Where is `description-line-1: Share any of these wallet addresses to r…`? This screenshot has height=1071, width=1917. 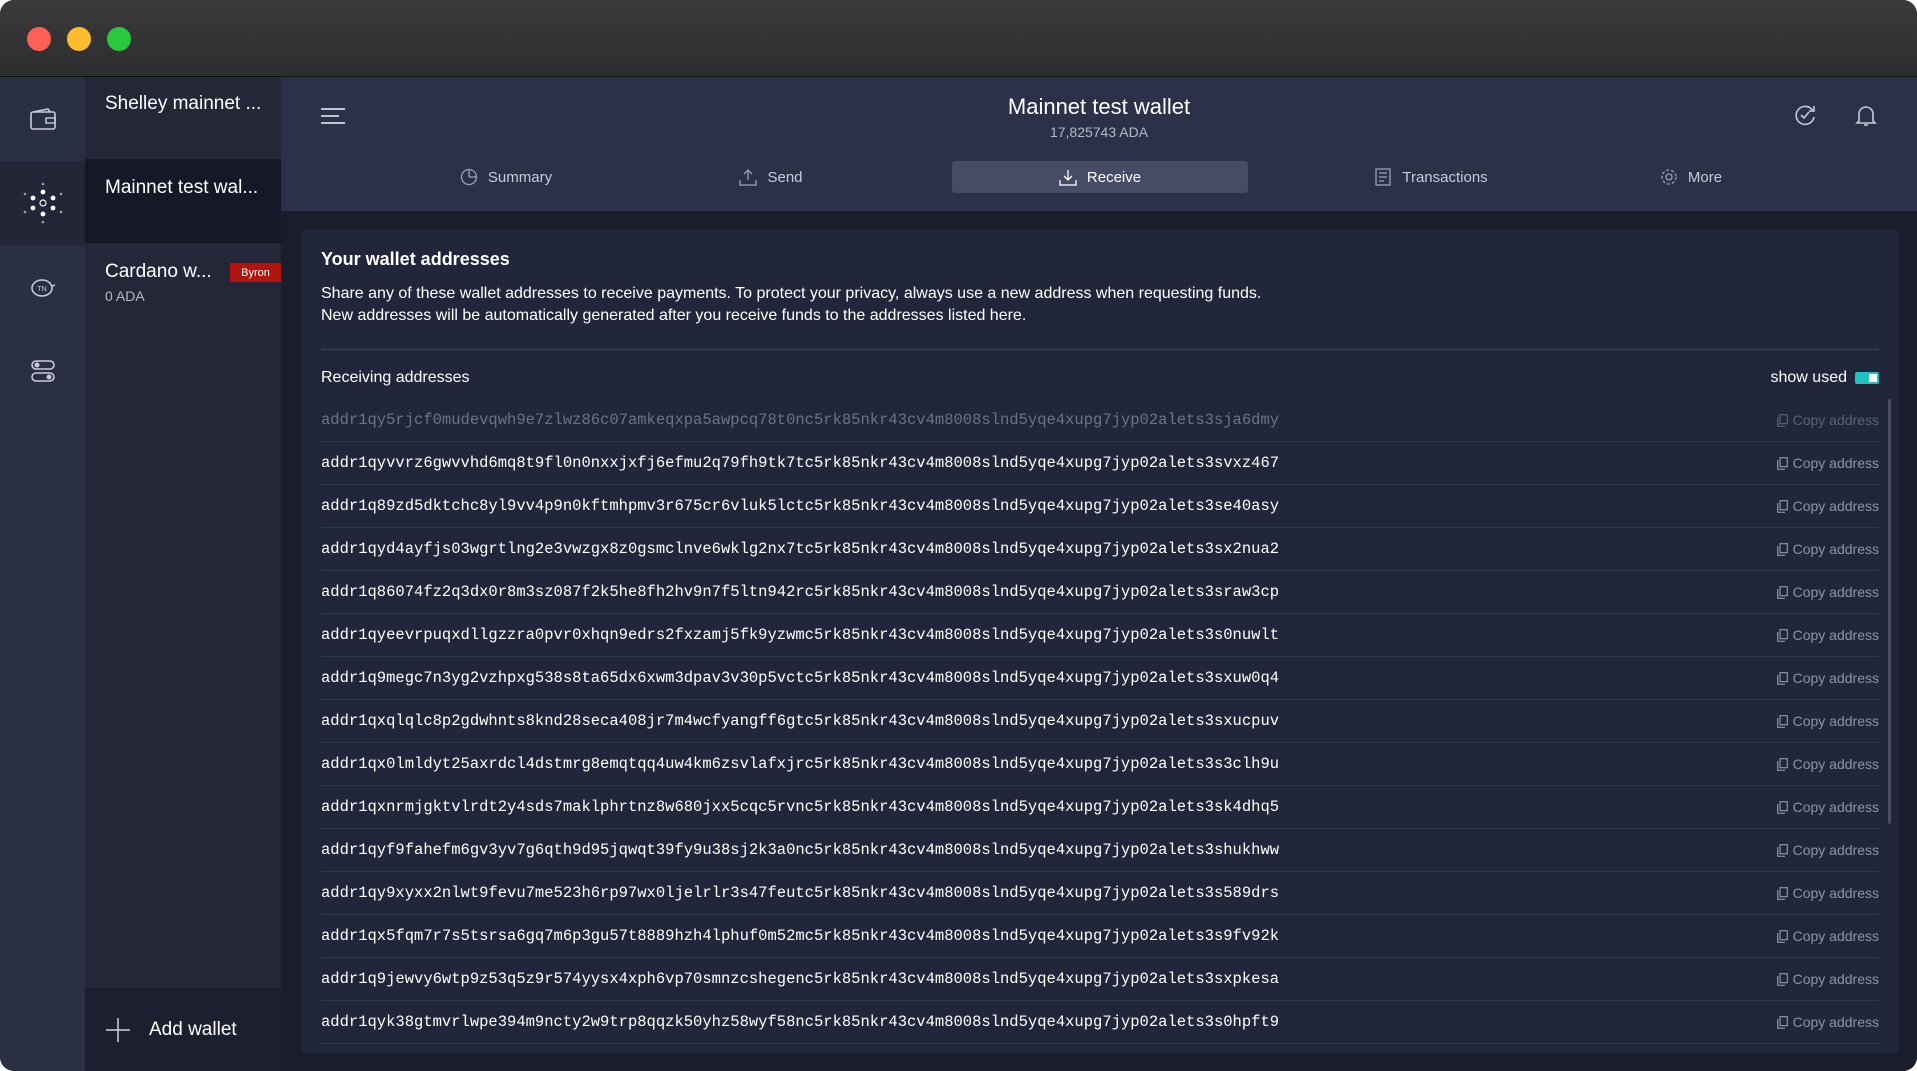 description-line-1: Share any of these wallet addresses to r… is located at coordinates (791, 293).